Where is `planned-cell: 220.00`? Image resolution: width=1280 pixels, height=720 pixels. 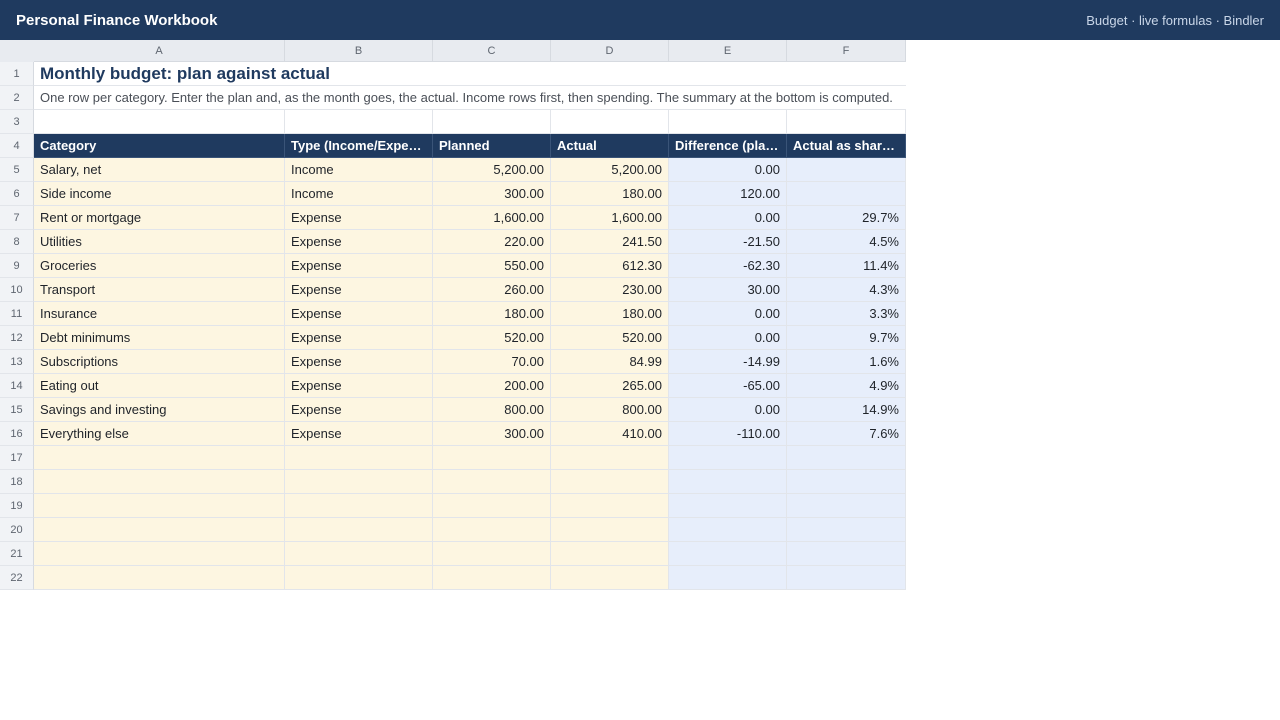 planned-cell: 220.00 is located at coordinates (492, 242).